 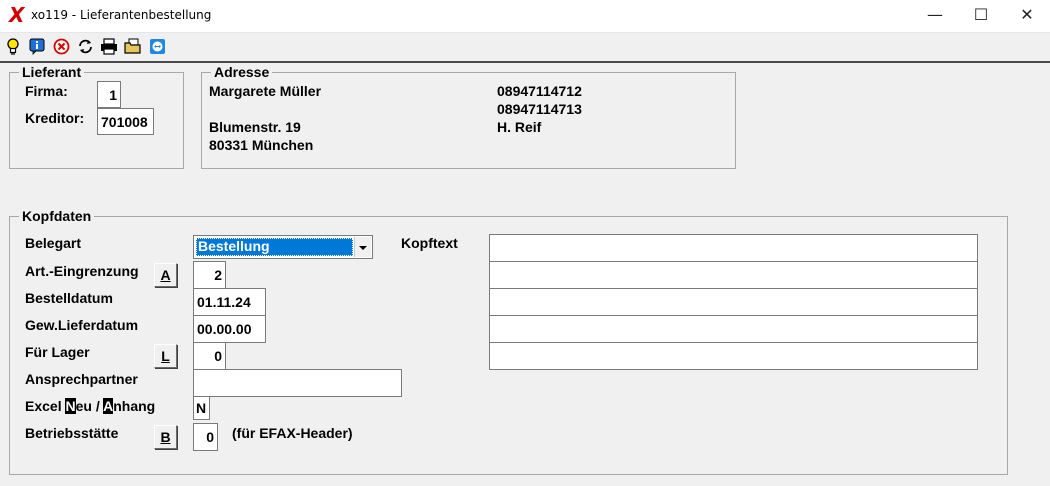 What do you see at coordinates (61, 46) in the screenshot?
I see `cancel-icon` at bounding box center [61, 46].